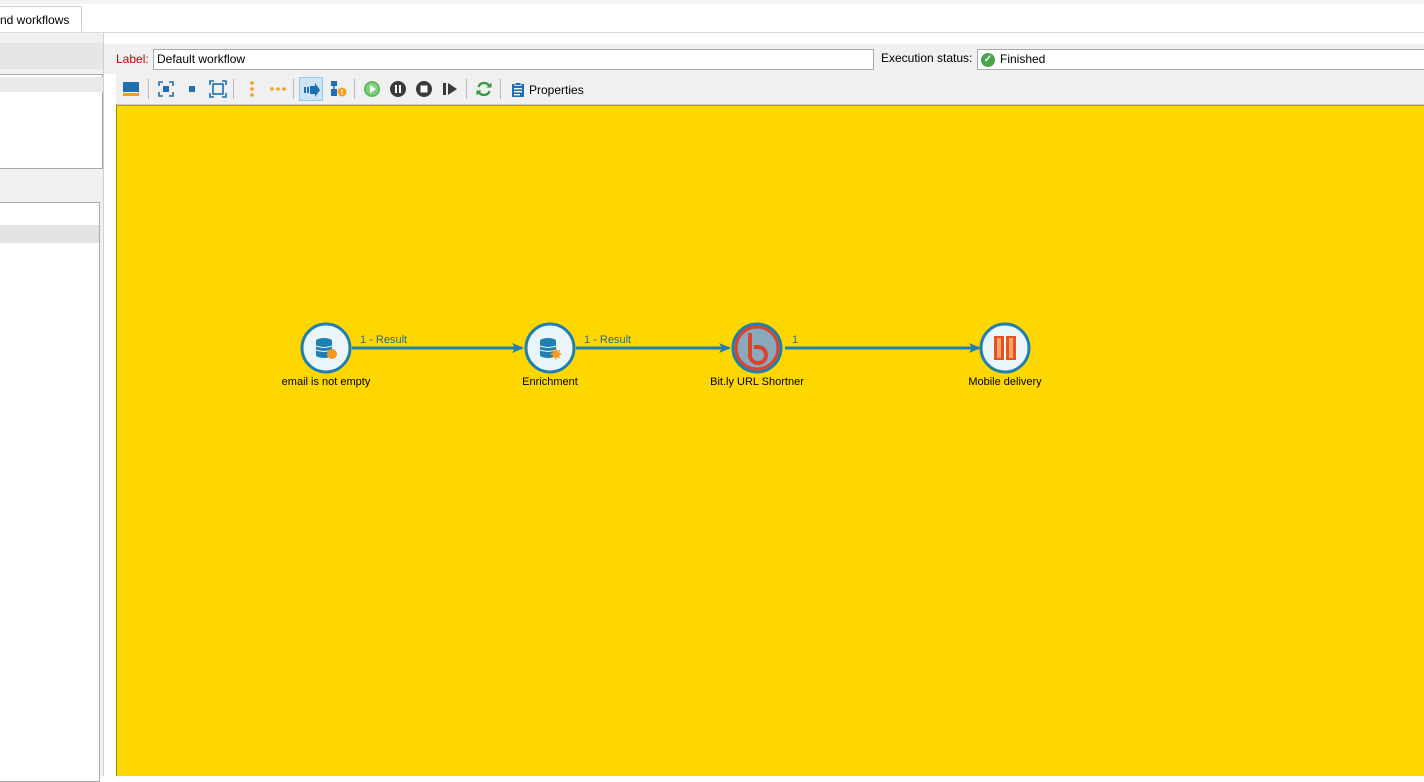 This screenshot has height=782, width=1424. I want to click on stop-icon, so click(424, 89).